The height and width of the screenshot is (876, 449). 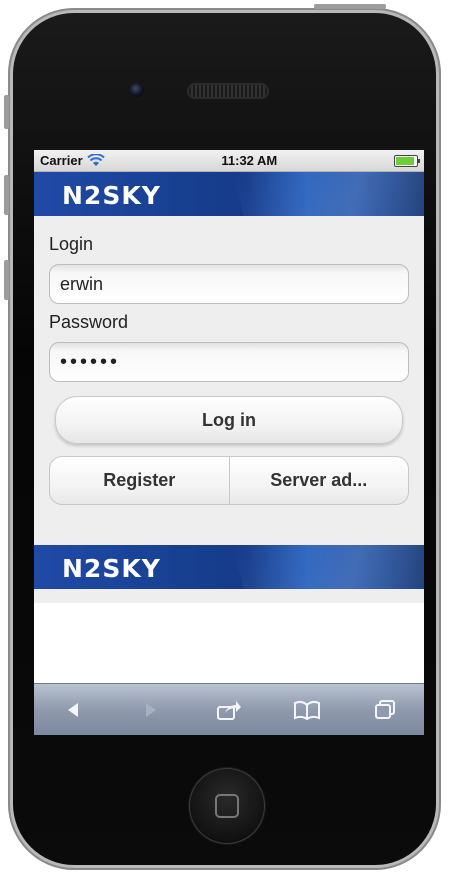 What do you see at coordinates (407, 160) in the screenshot?
I see `battery-icon` at bounding box center [407, 160].